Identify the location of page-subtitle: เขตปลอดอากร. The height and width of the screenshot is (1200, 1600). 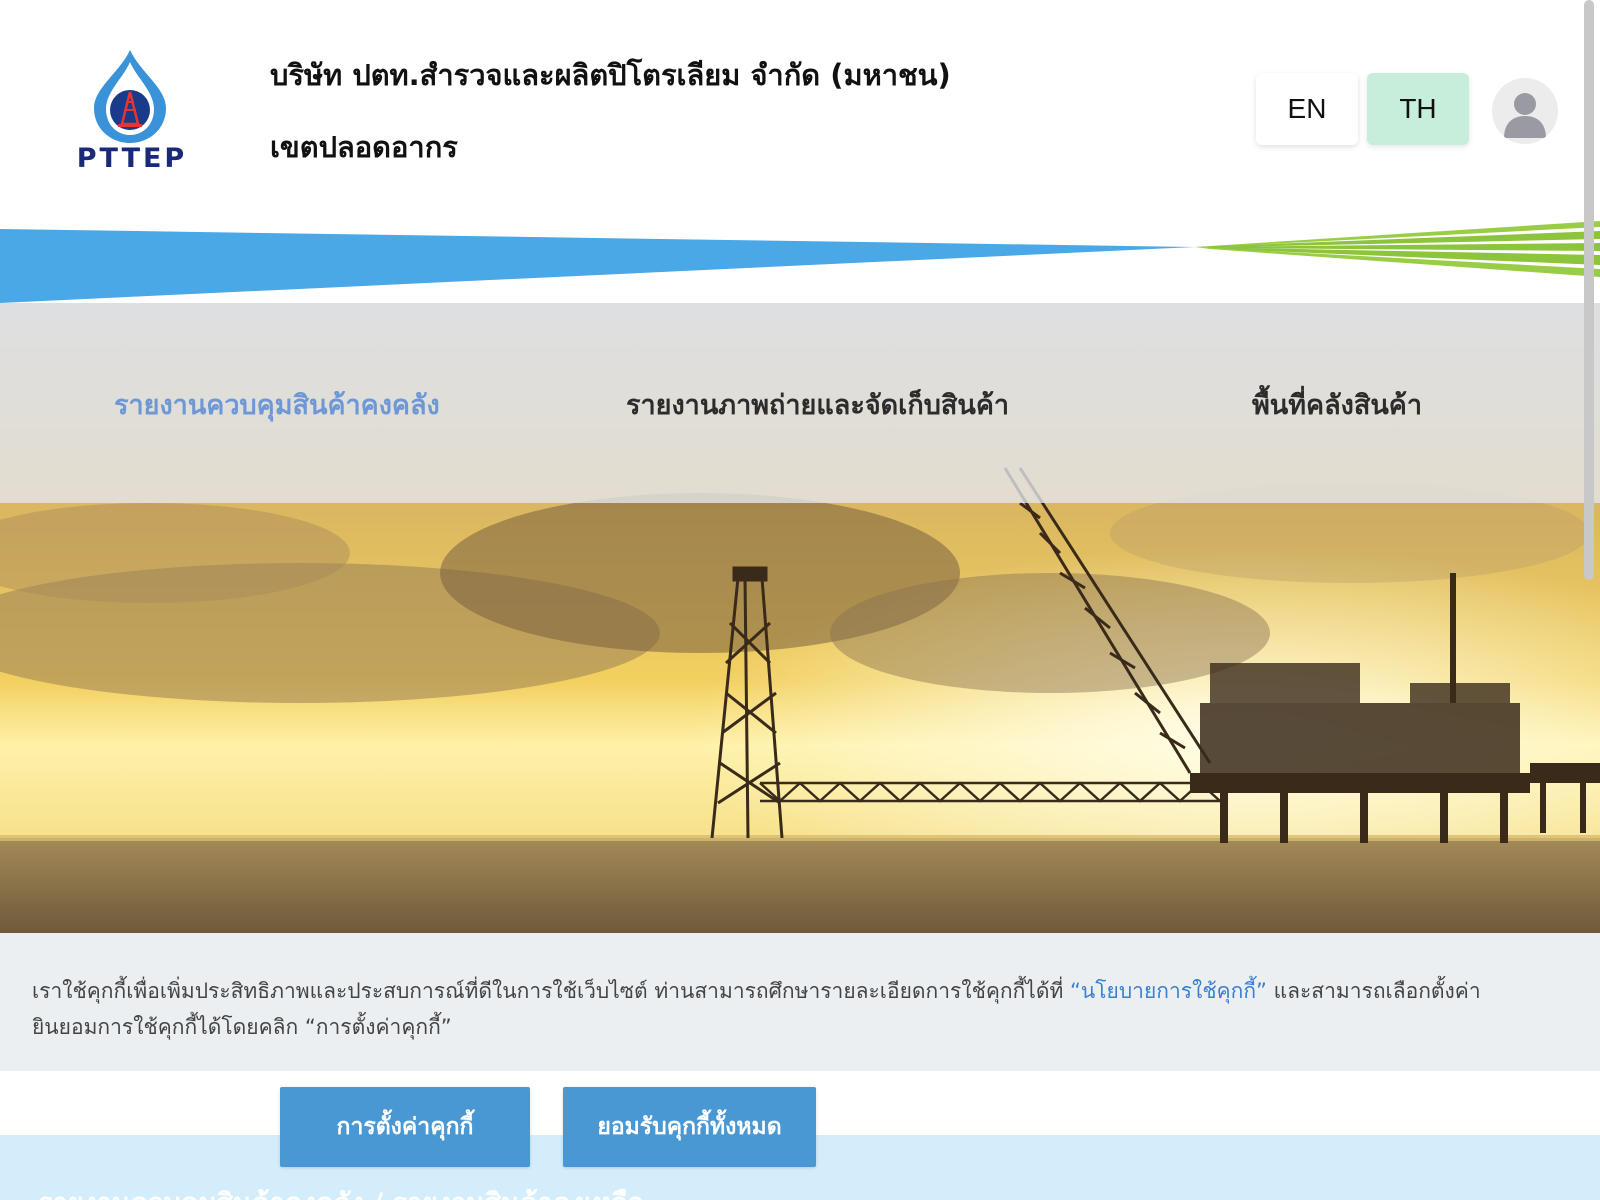
(364, 147).